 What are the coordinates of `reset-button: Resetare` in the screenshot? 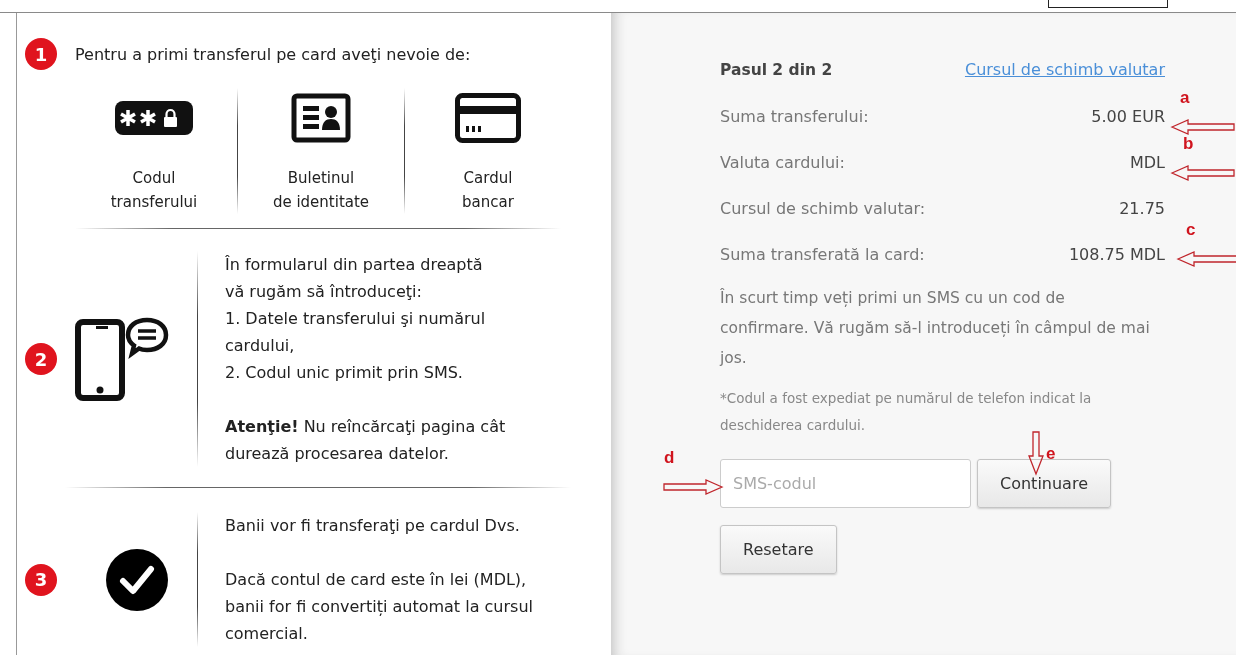 It's located at (778, 549).